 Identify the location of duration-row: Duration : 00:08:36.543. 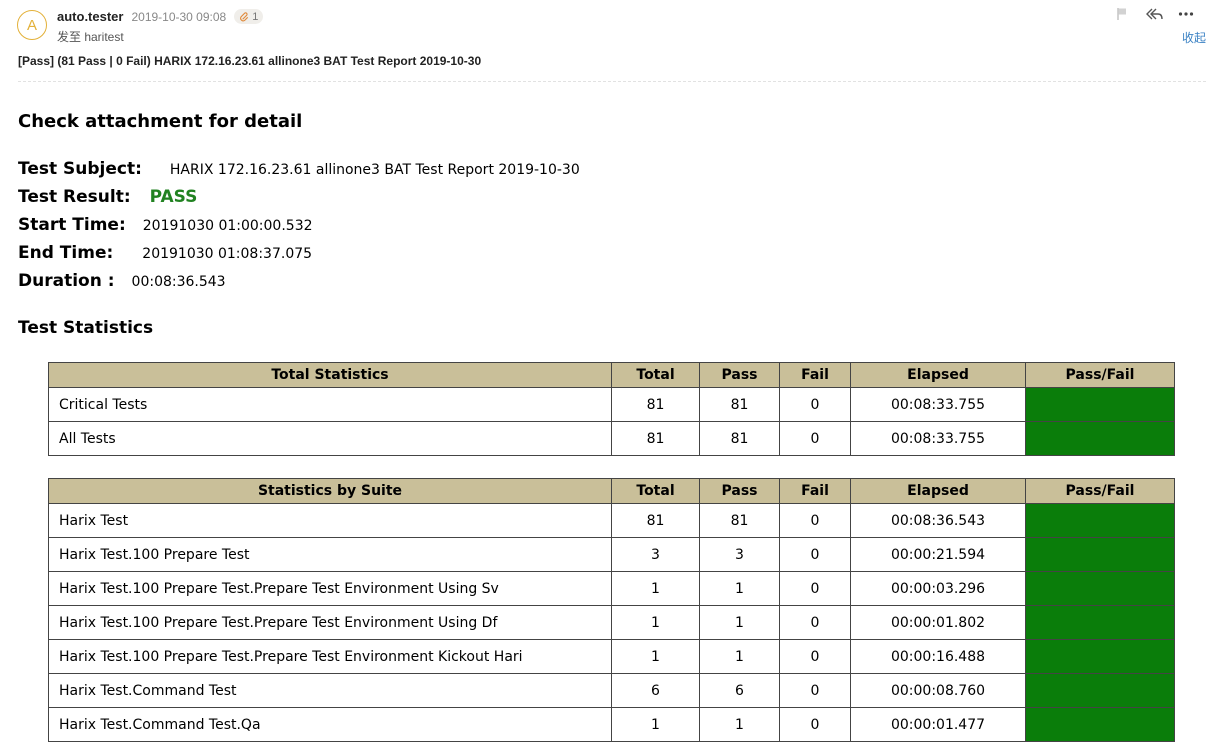
(122, 281).